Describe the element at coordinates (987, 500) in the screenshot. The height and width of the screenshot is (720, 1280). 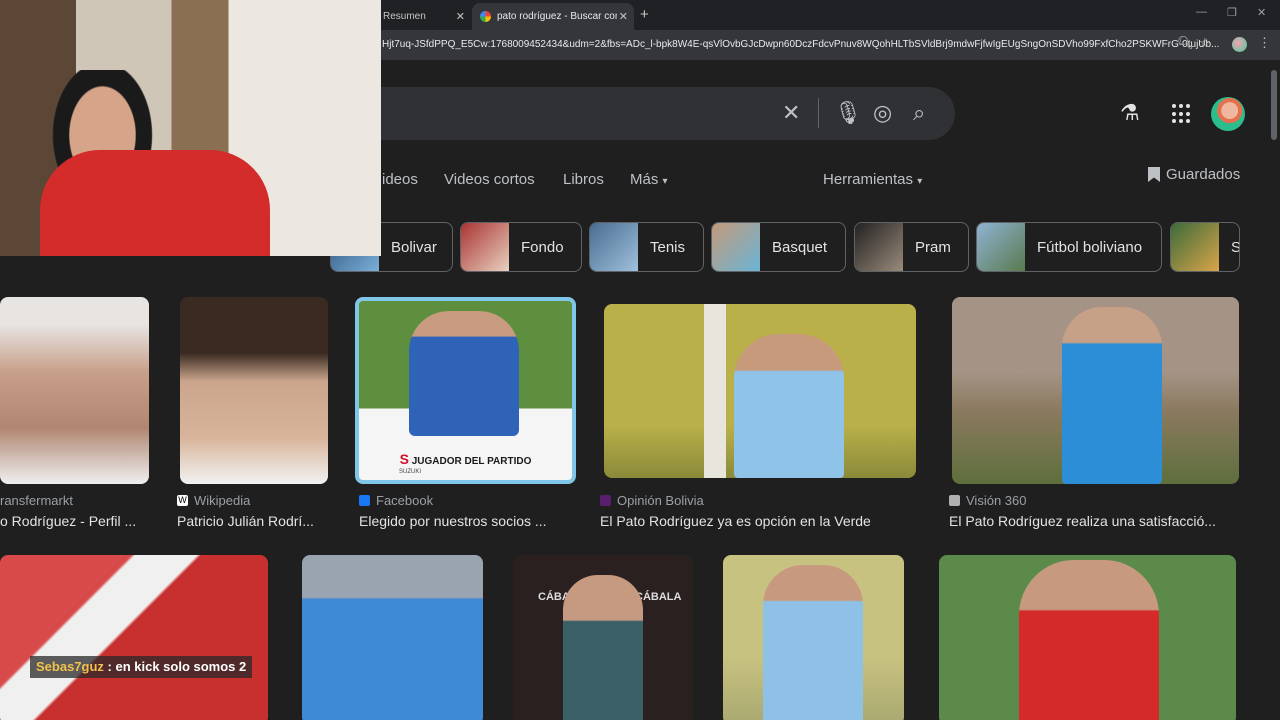
I see `result-source: Visión 360` at that location.